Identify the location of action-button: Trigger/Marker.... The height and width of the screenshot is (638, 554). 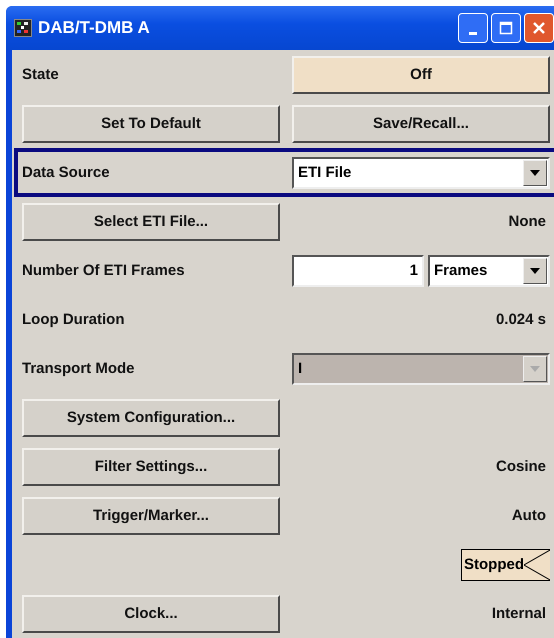
(151, 515).